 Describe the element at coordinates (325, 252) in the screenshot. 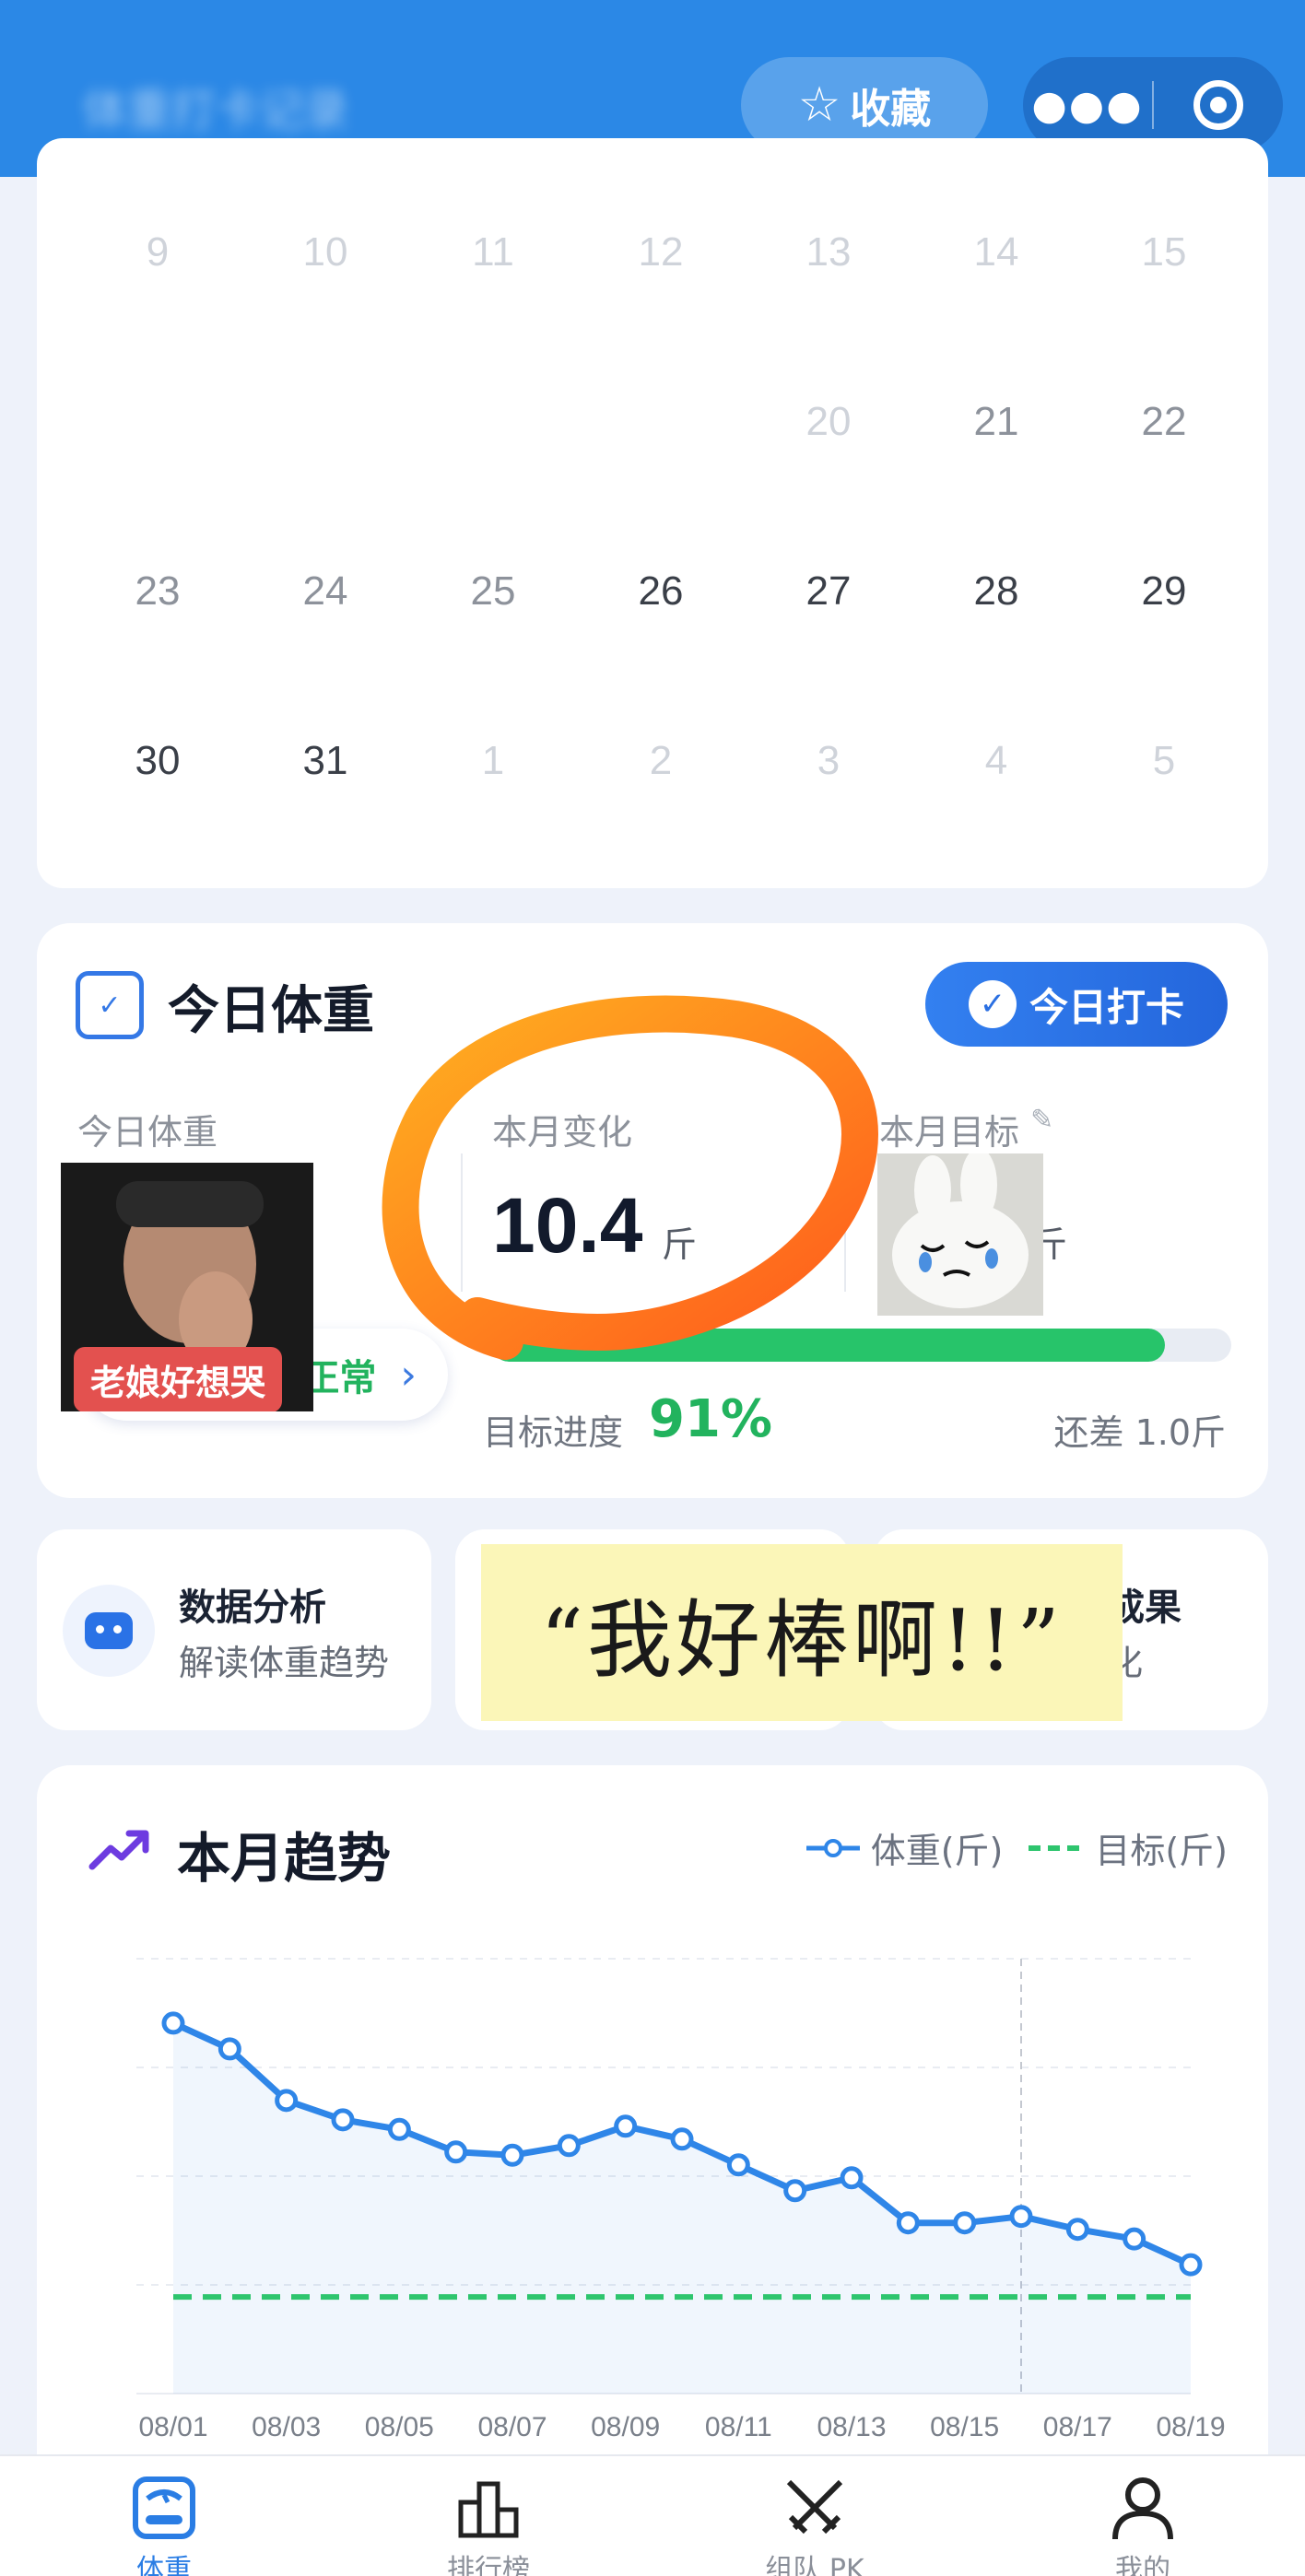

I see `calendar-day: 10` at that location.